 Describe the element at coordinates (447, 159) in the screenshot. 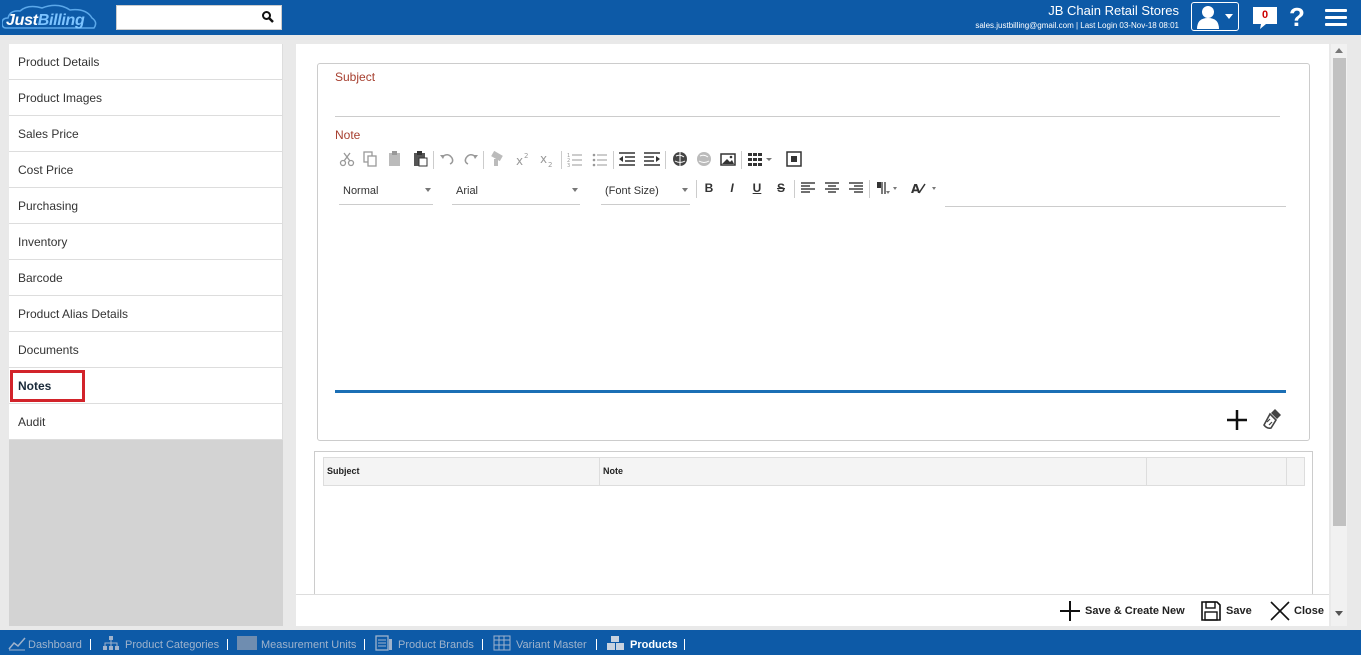

I see `undo-icon` at that location.